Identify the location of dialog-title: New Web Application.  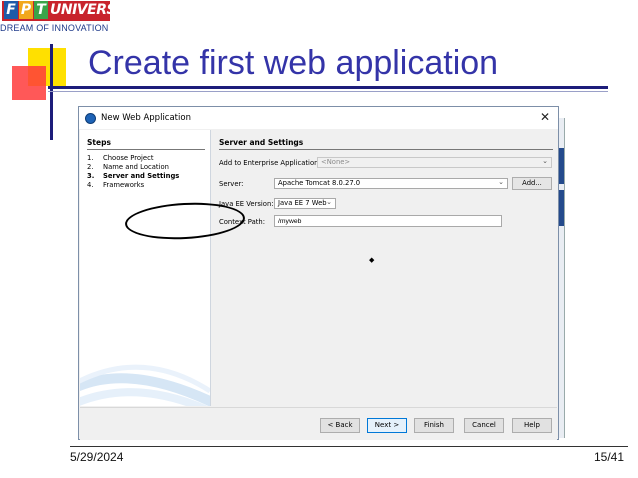
(146, 118).